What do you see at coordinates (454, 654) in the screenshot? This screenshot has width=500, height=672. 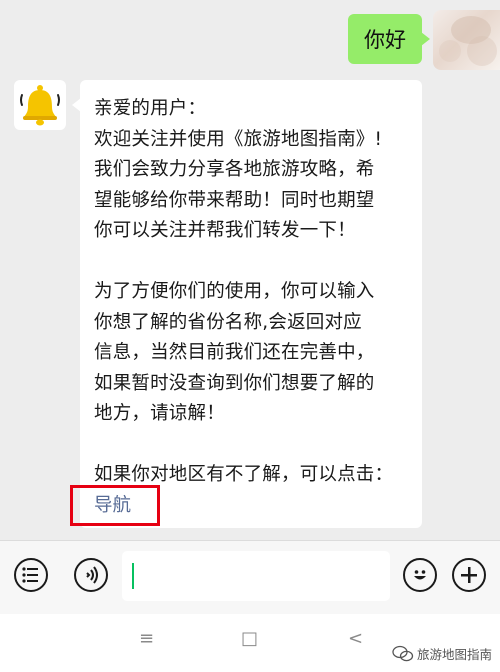 I see `watermark-text: 旅游地图指南` at bounding box center [454, 654].